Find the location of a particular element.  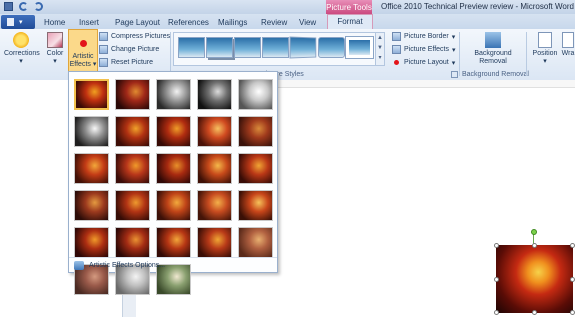

artistic-effect-crisscross-etching is located at coordinates (173, 205).